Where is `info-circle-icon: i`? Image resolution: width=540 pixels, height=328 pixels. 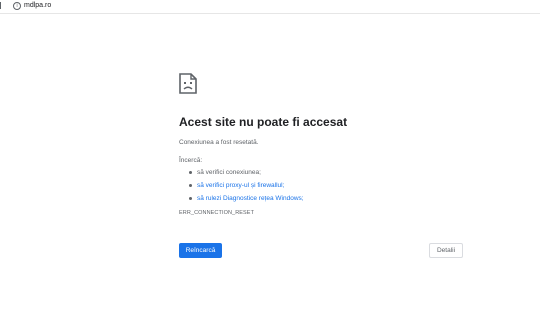
info-circle-icon: i is located at coordinates (17, 6).